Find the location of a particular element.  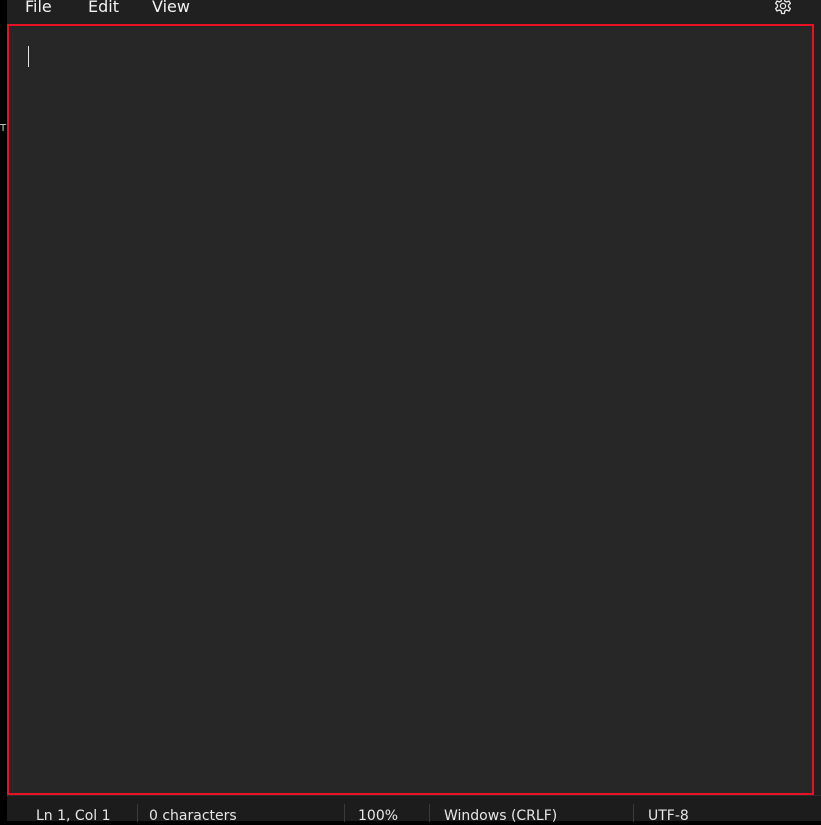

menu-bar: File Edit View is located at coordinates (414, 12).